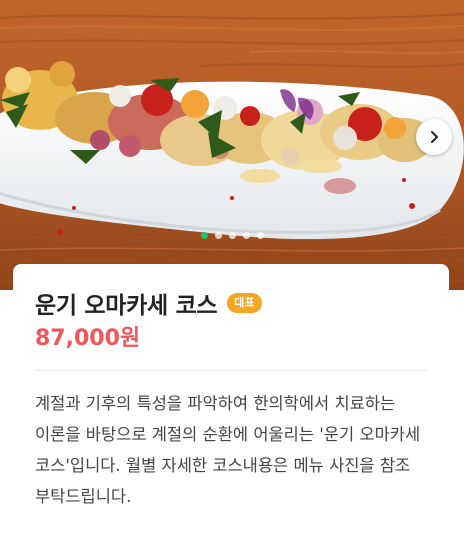  What do you see at coordinates (88, 338) in the screenshot?
I see `menu-price: 87,000원` at bounding box center [88, 338].